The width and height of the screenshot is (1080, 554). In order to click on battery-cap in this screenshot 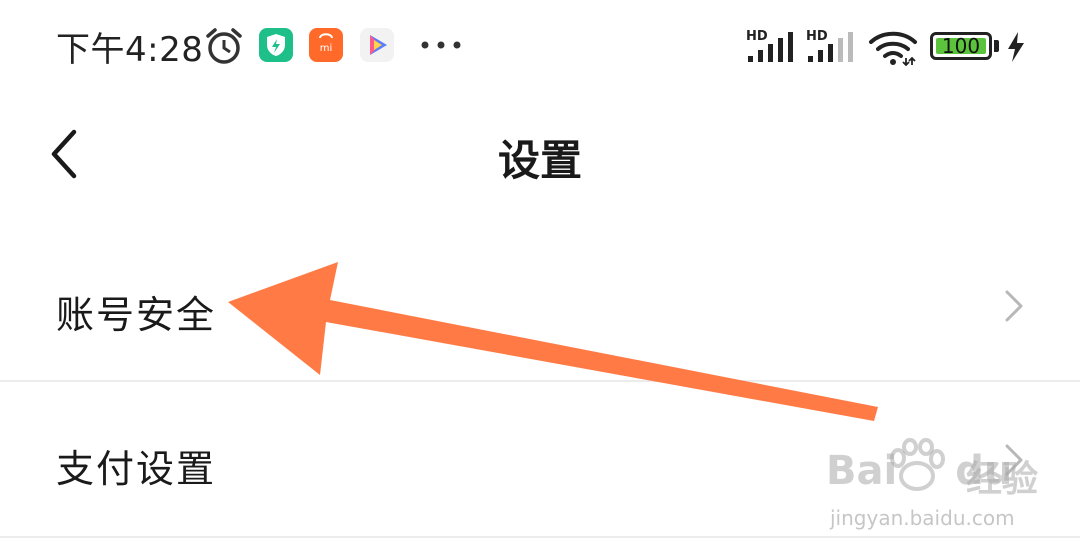, I will do `click(996, 46)`.